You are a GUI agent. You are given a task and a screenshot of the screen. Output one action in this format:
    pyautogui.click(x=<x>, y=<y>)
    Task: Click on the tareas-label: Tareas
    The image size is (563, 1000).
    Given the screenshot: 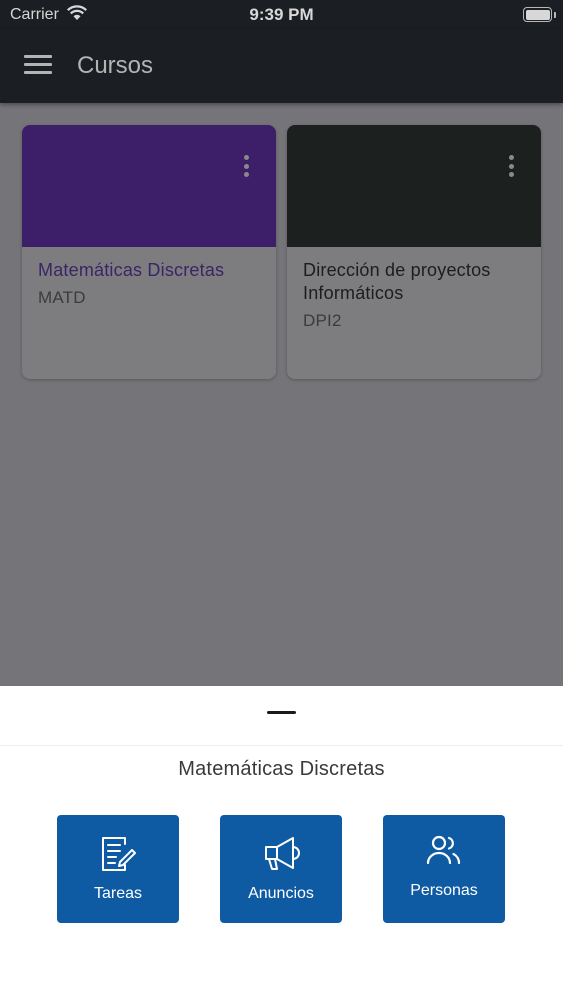 What is the action you would take?
    pyautogui.click(x=118, y=893)
    